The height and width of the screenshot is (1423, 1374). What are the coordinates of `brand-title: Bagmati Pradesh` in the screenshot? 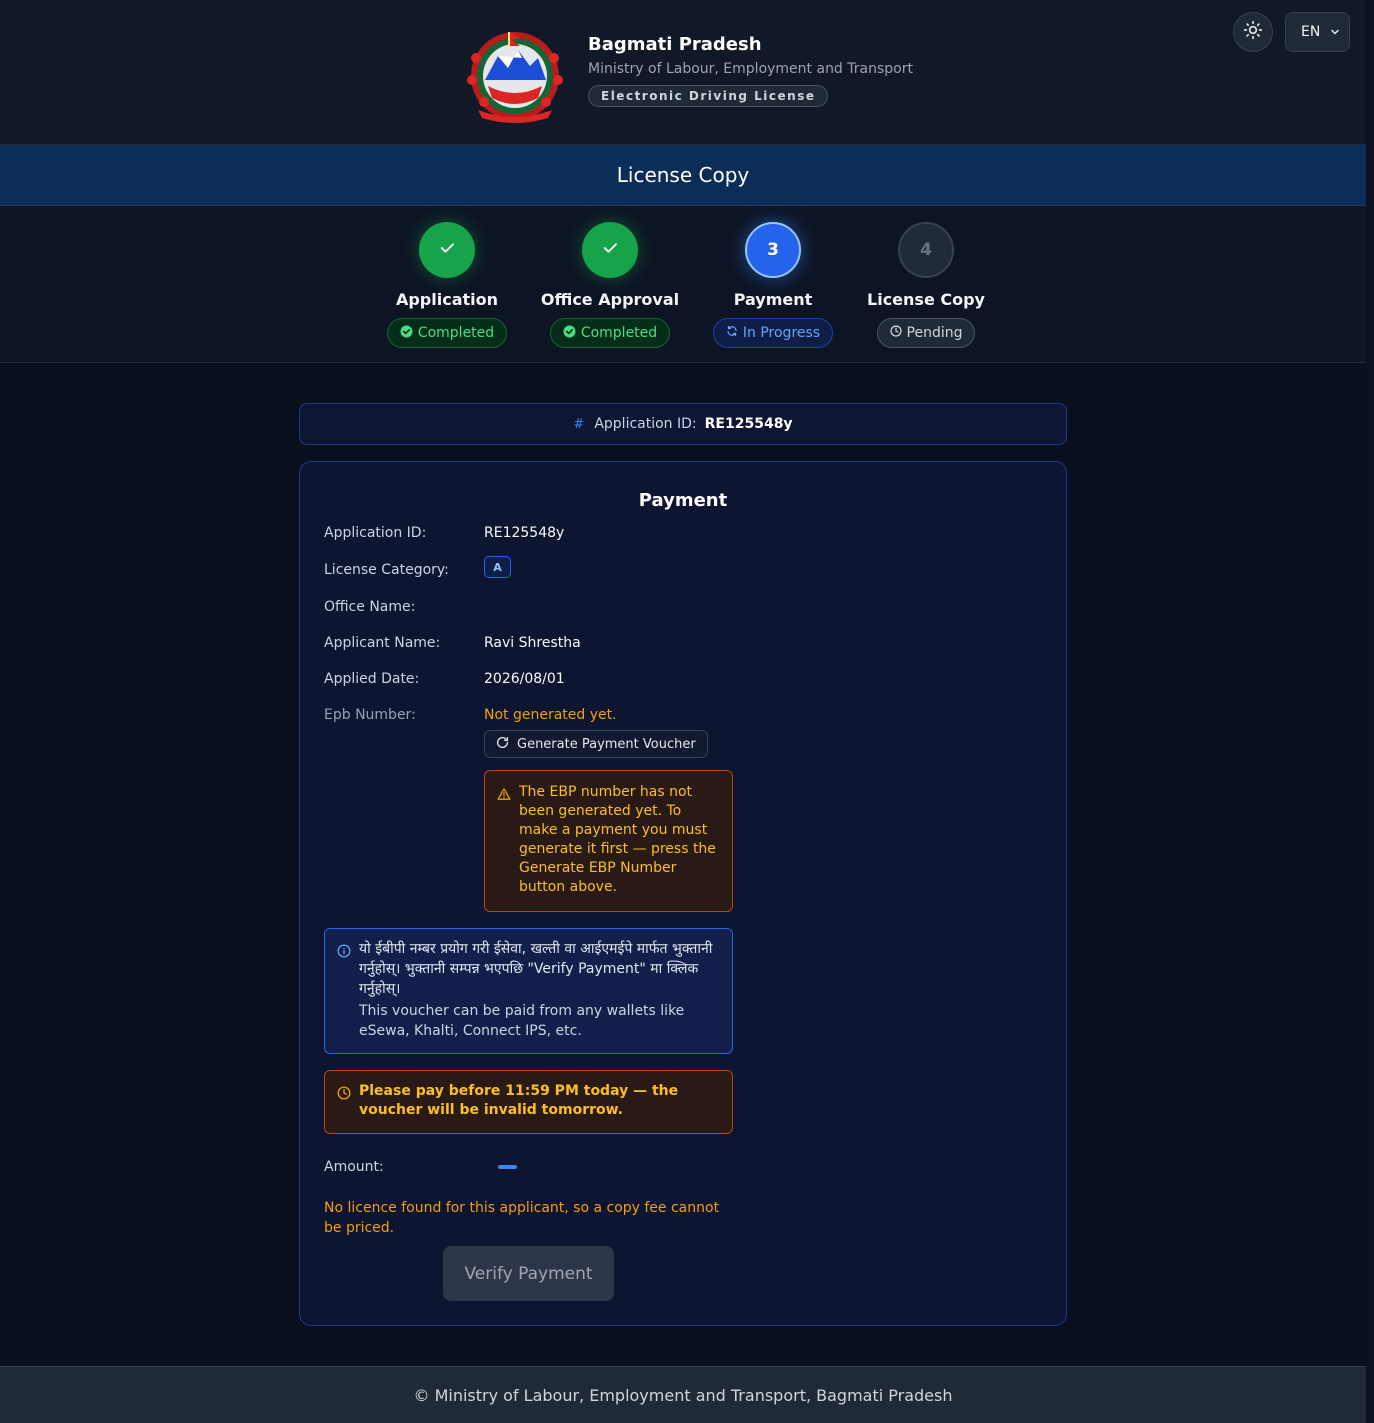 It's located at (675, 44).